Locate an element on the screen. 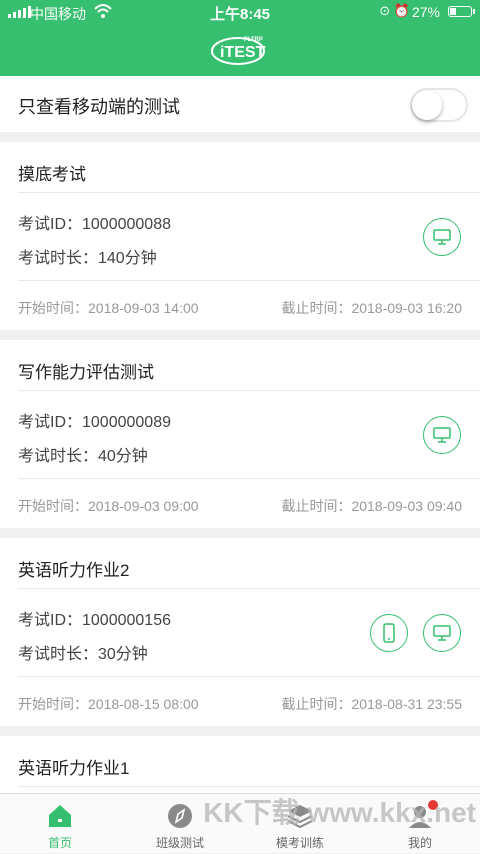  exam-id: 考试ID：1000000088 is located at coordinates (94, 224).